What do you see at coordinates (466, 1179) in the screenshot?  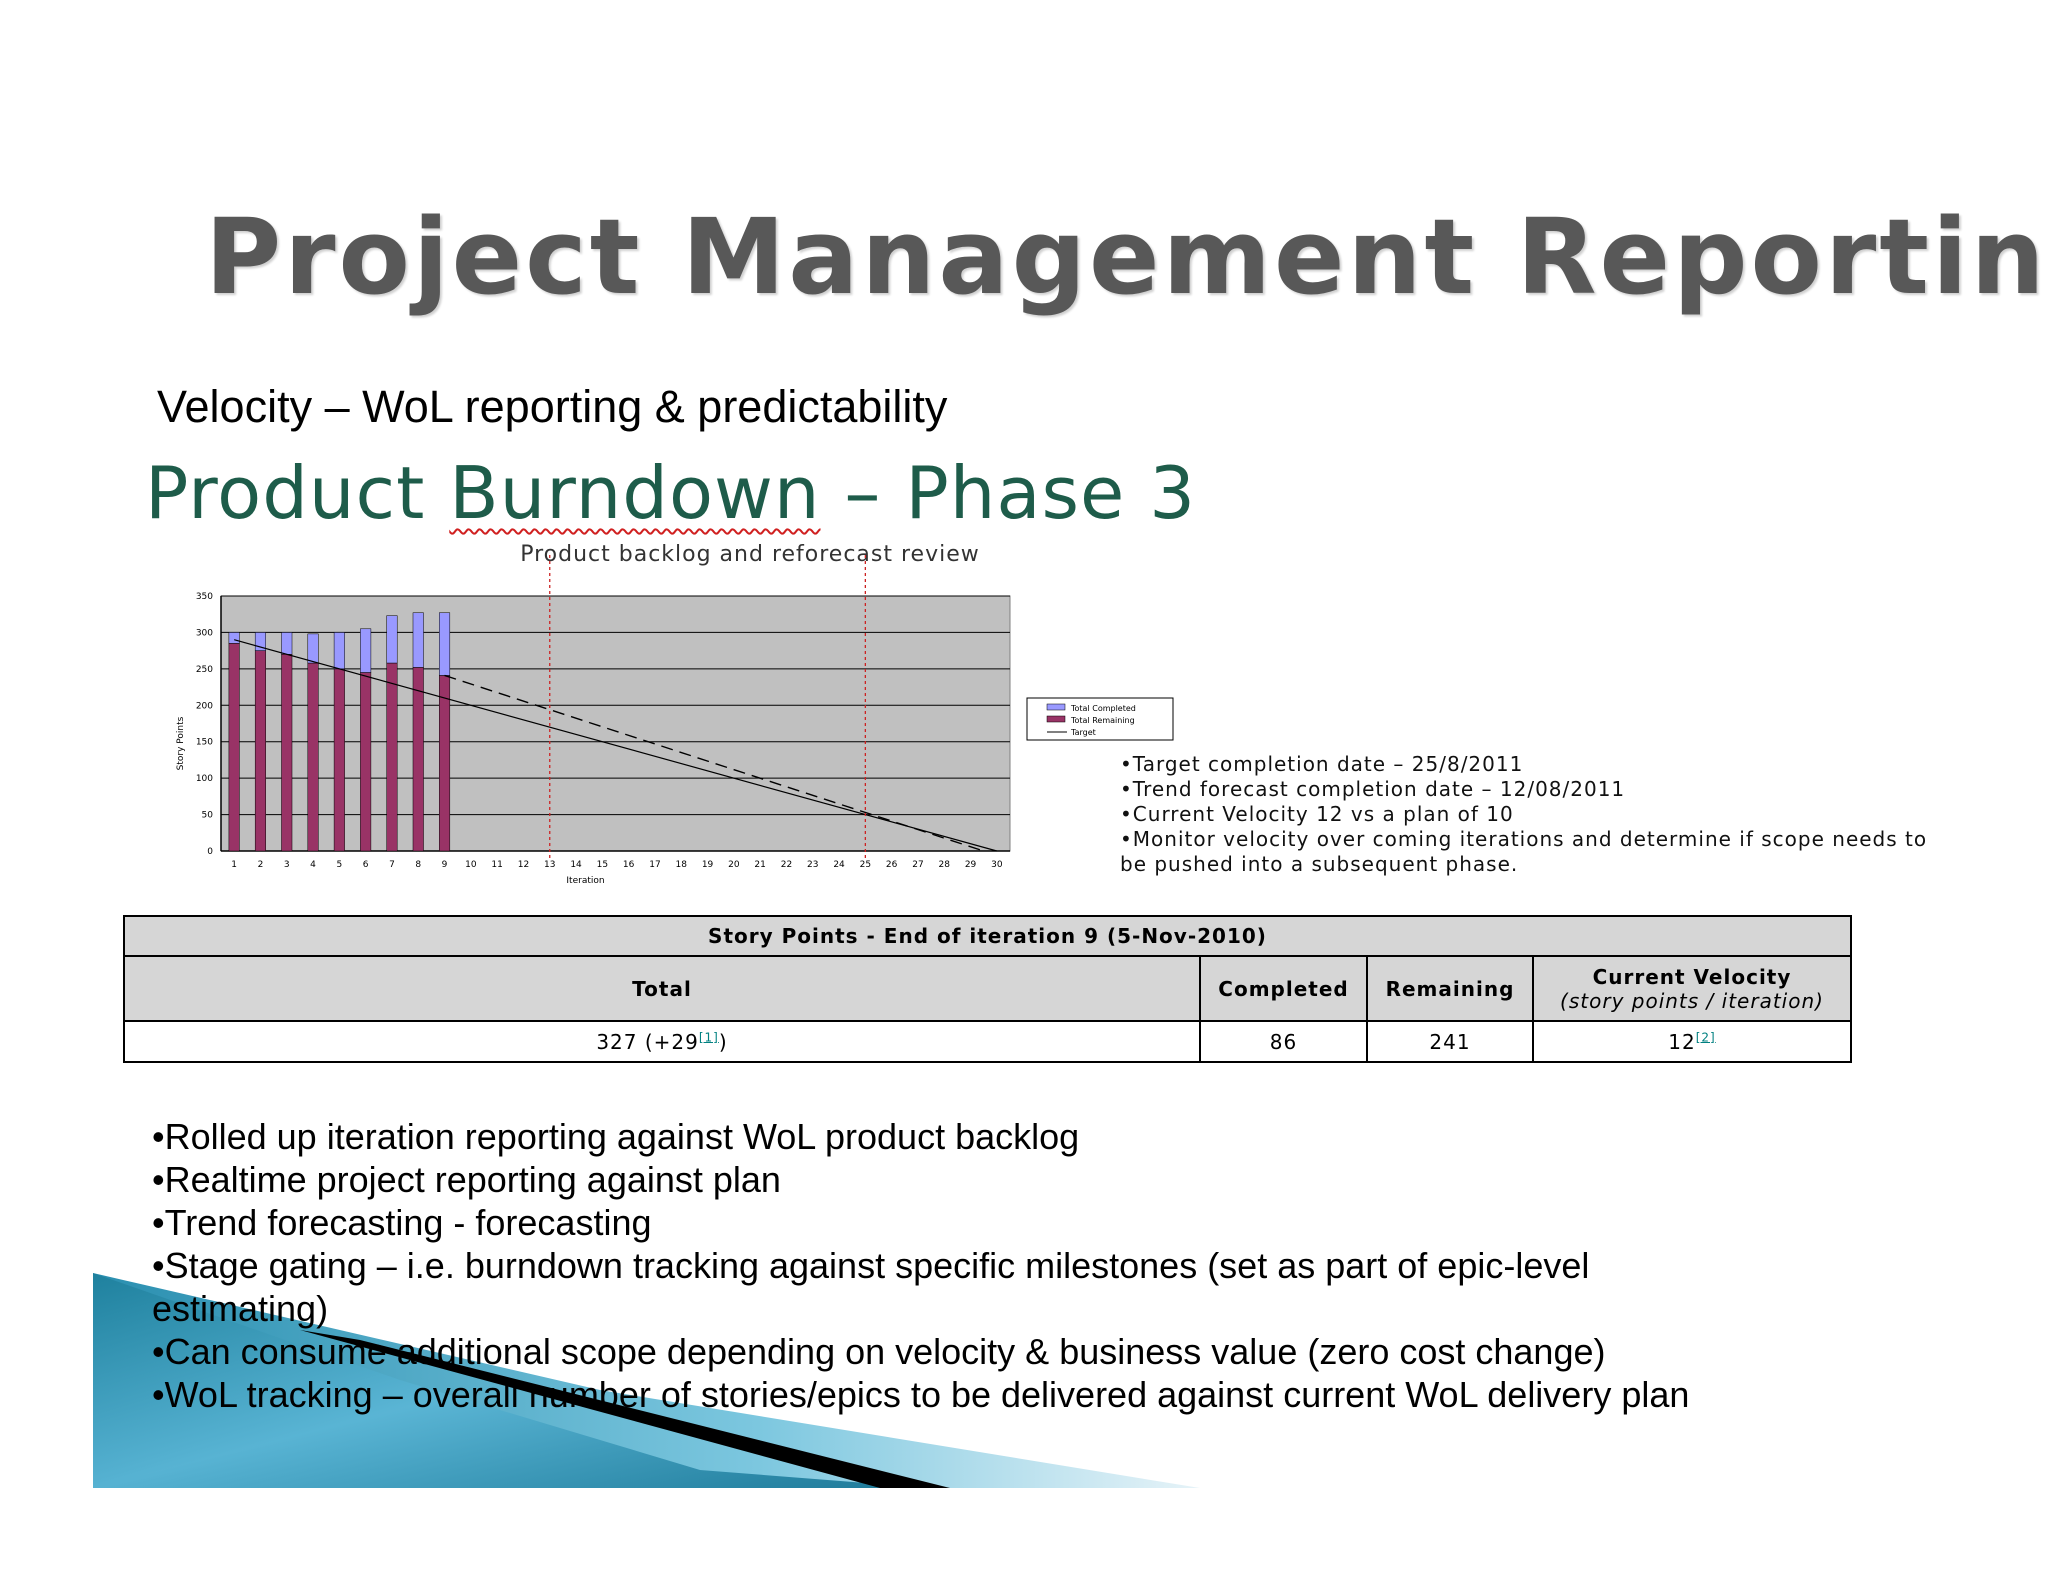 I see `bullet-item: •Realtime project reporting against plan` at bounding box center [466, 1179].